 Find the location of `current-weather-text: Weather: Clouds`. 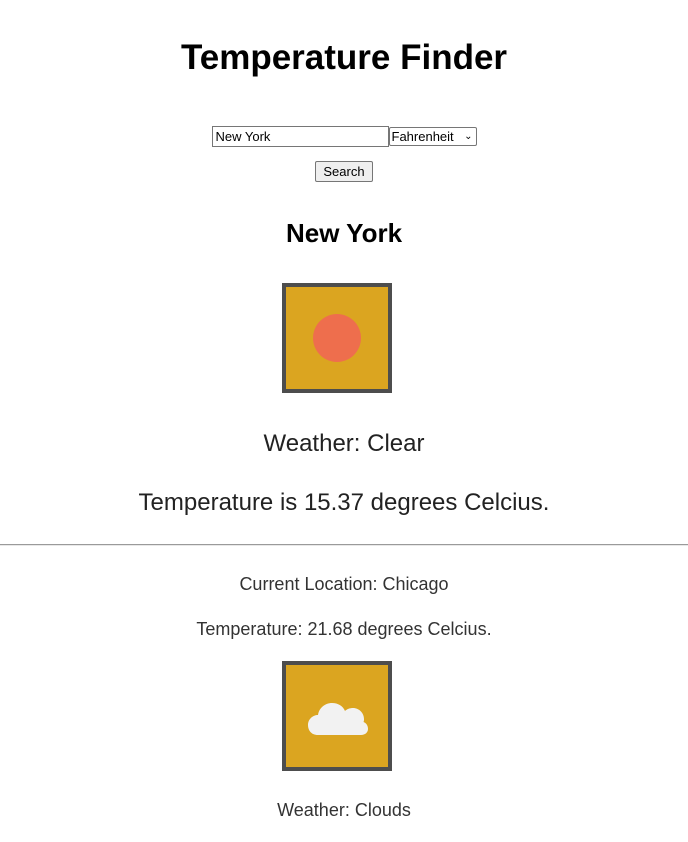

current-weather-text: Weather: Clouds is located at coordinates (344, 810).